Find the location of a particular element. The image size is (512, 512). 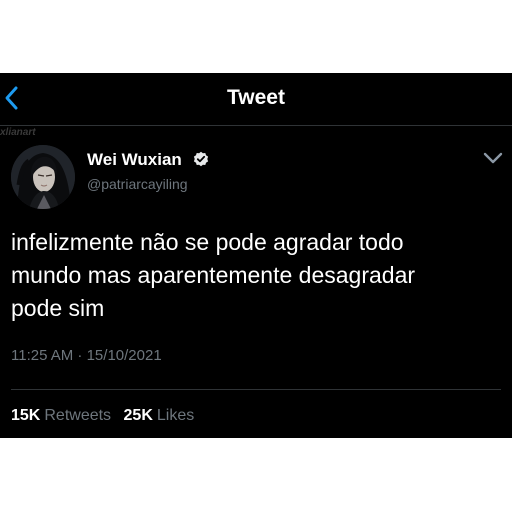

watermark-text: xlianart is located at coordinates (18, 132).